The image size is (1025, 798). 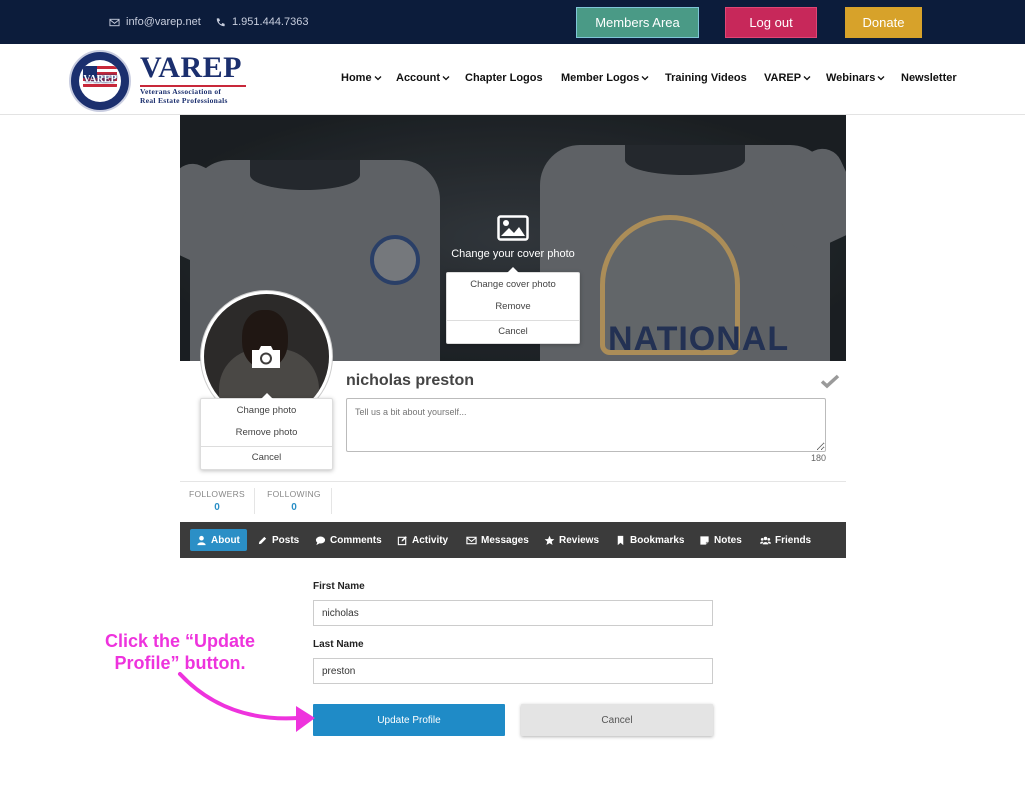 I want to click on tab-friends: Friends, so click(x=785, y=540).